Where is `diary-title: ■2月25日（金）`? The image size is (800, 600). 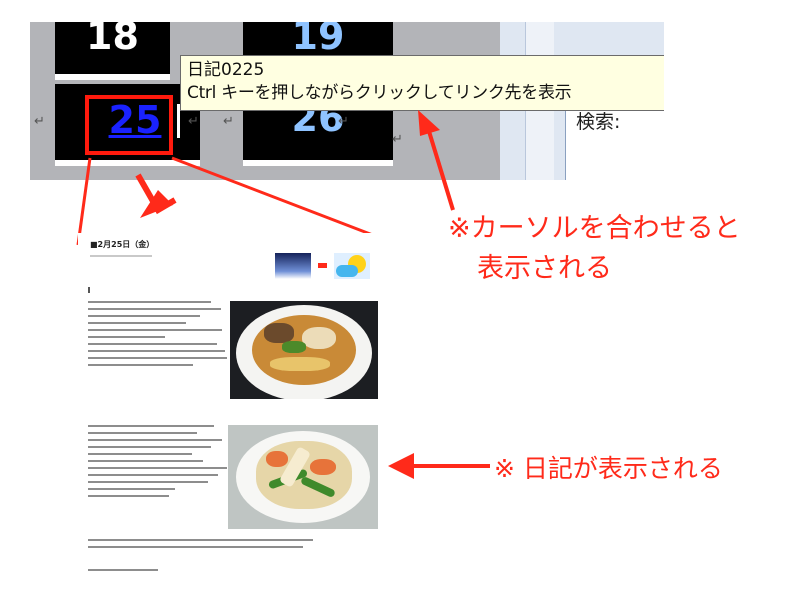
diary-title: ■2月25日（金） is located at coordinates (122, 244).